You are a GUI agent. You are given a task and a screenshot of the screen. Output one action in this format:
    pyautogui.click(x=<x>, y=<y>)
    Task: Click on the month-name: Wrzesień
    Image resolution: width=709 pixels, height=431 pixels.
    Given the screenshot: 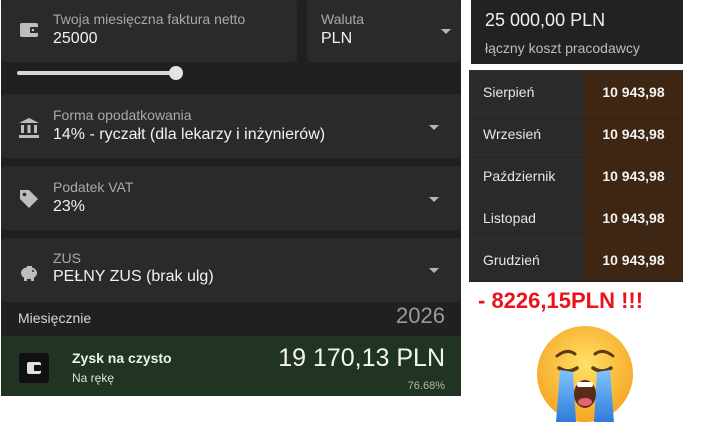 What is the action you would take?
    pyautogui.click(x=526, y=134)
    